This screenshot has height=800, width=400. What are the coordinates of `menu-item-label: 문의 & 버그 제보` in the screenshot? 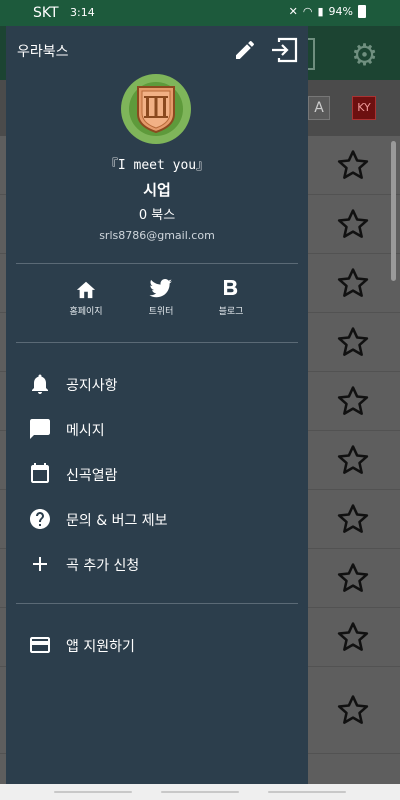 It's located at (117, 521).